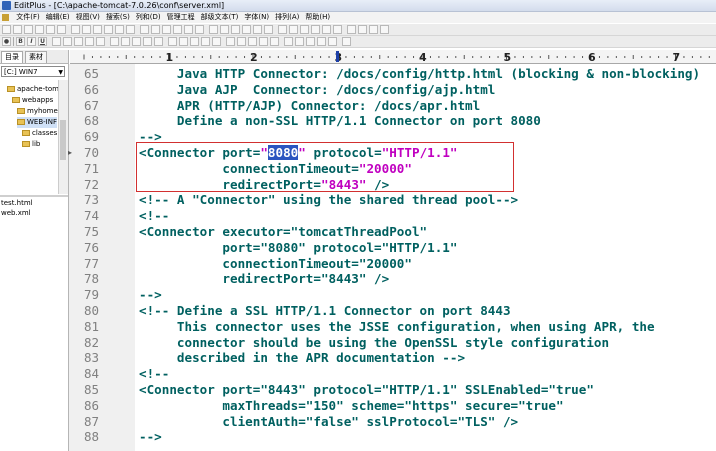 The width and height of the screenshot is (716, 451). Describe the element at coordinates (264, 278) in the screenshot. I see `code-line: redirectPort="8443" />` at that location.